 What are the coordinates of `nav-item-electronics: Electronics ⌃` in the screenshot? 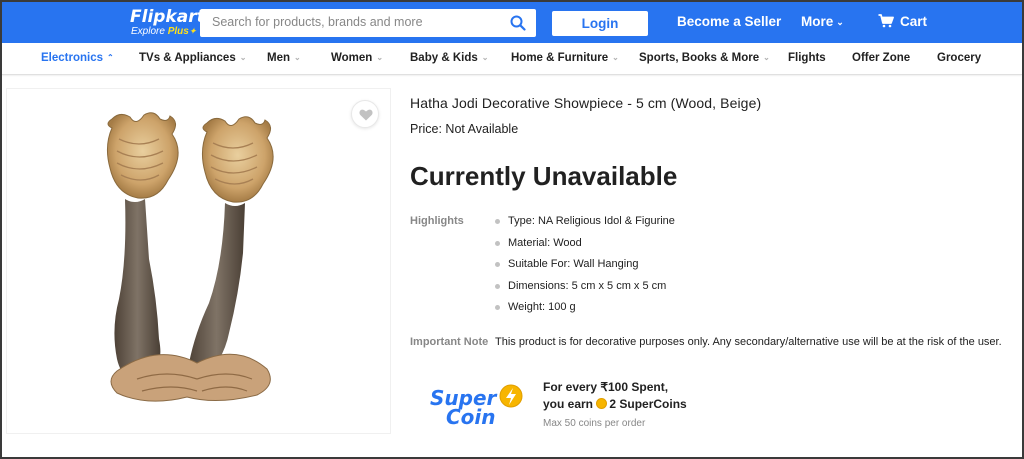 It's located at (77, 58).